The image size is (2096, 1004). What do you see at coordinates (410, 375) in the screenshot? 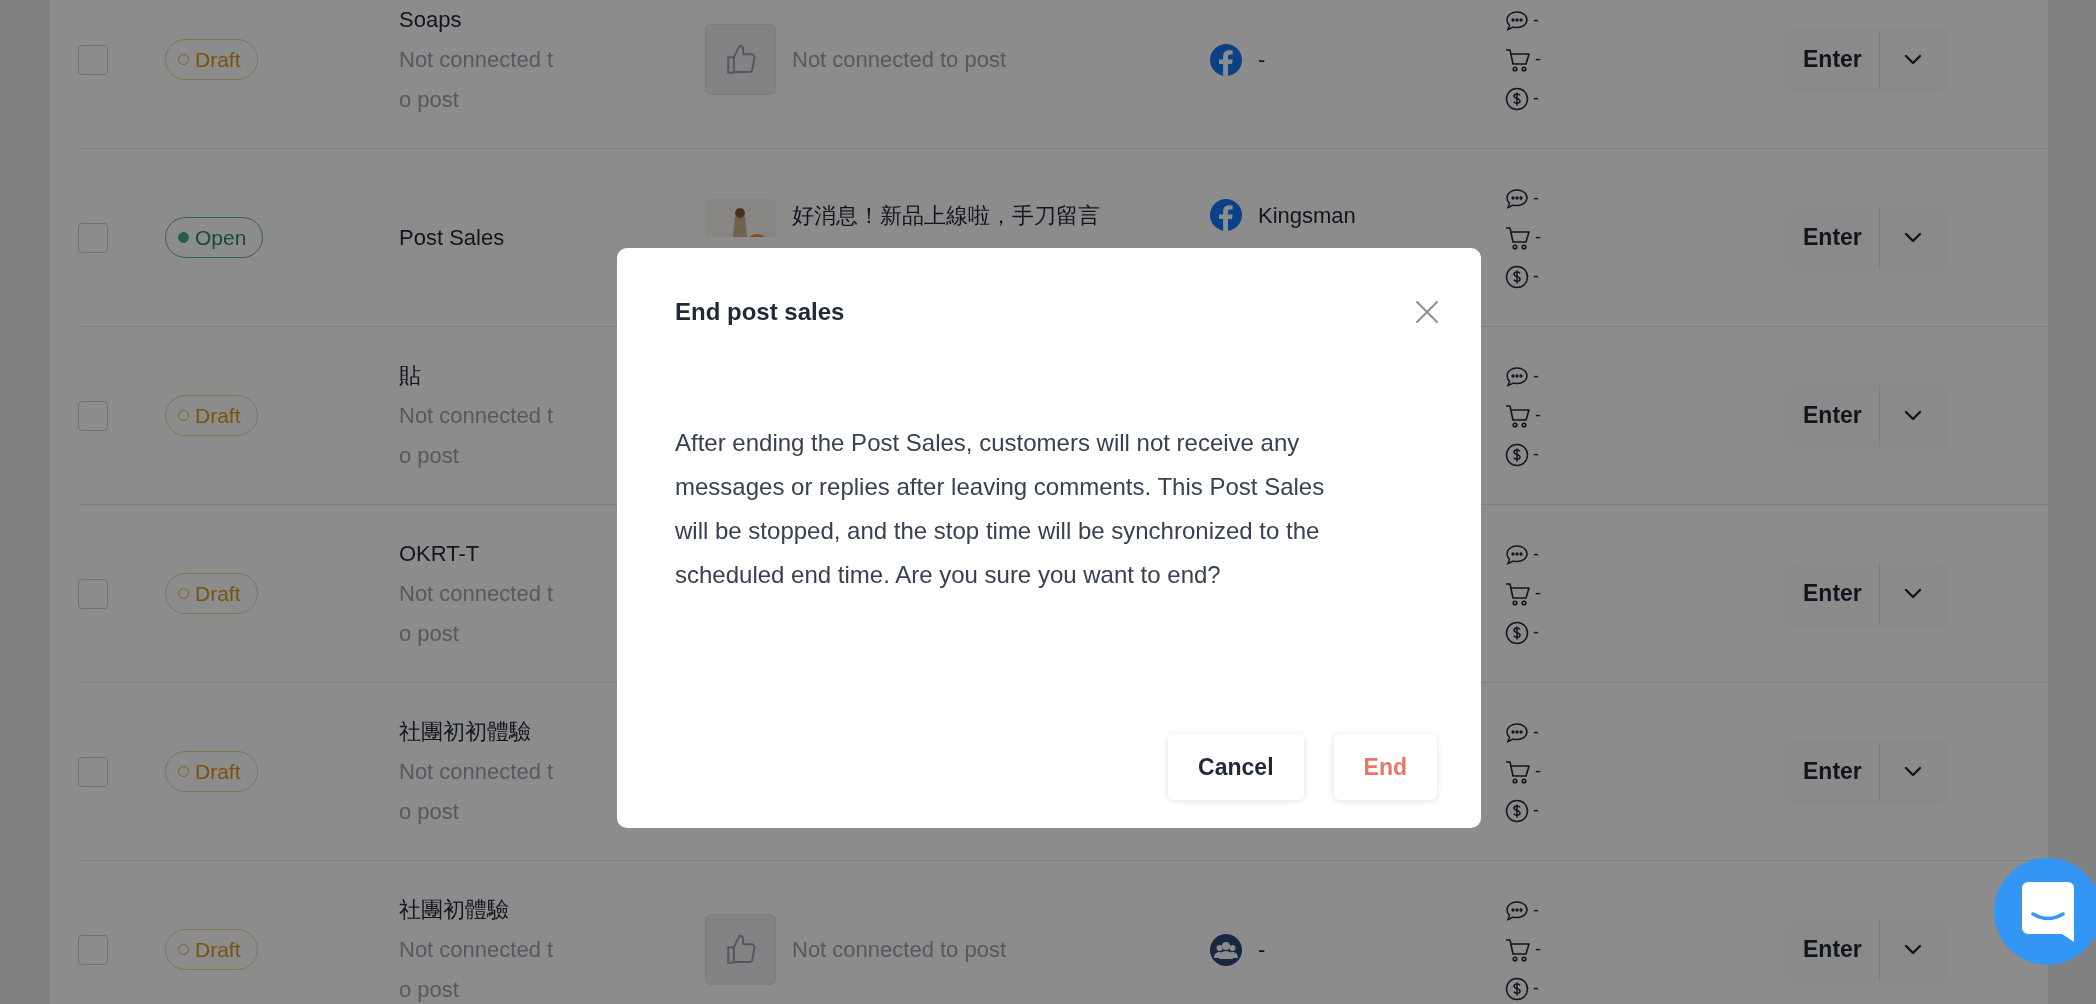
I see `post-sales-name: 貼` at bounding box center [410, 375].